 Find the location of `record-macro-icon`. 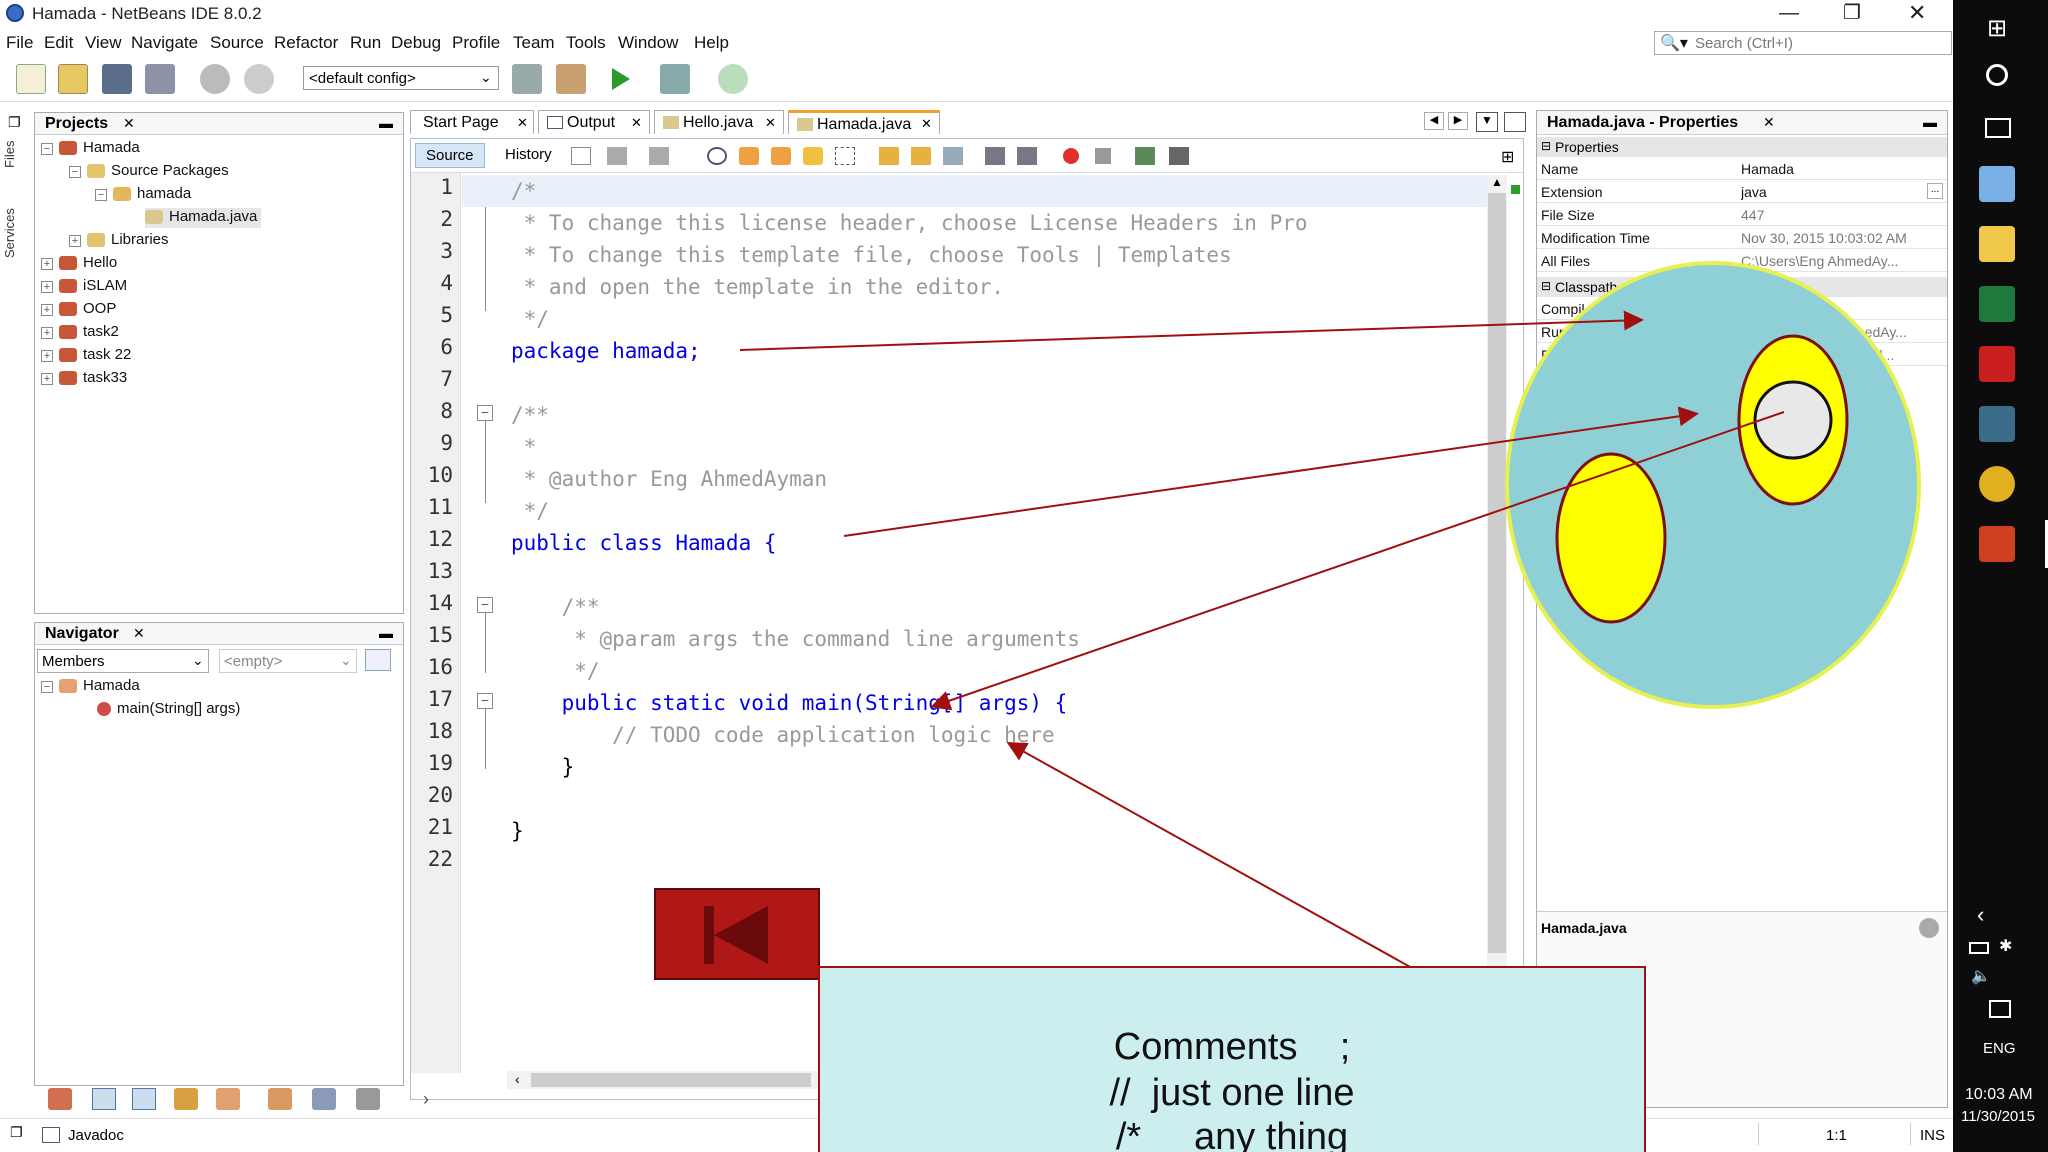

record-macro-icon is located at coordinates (1071, 156).